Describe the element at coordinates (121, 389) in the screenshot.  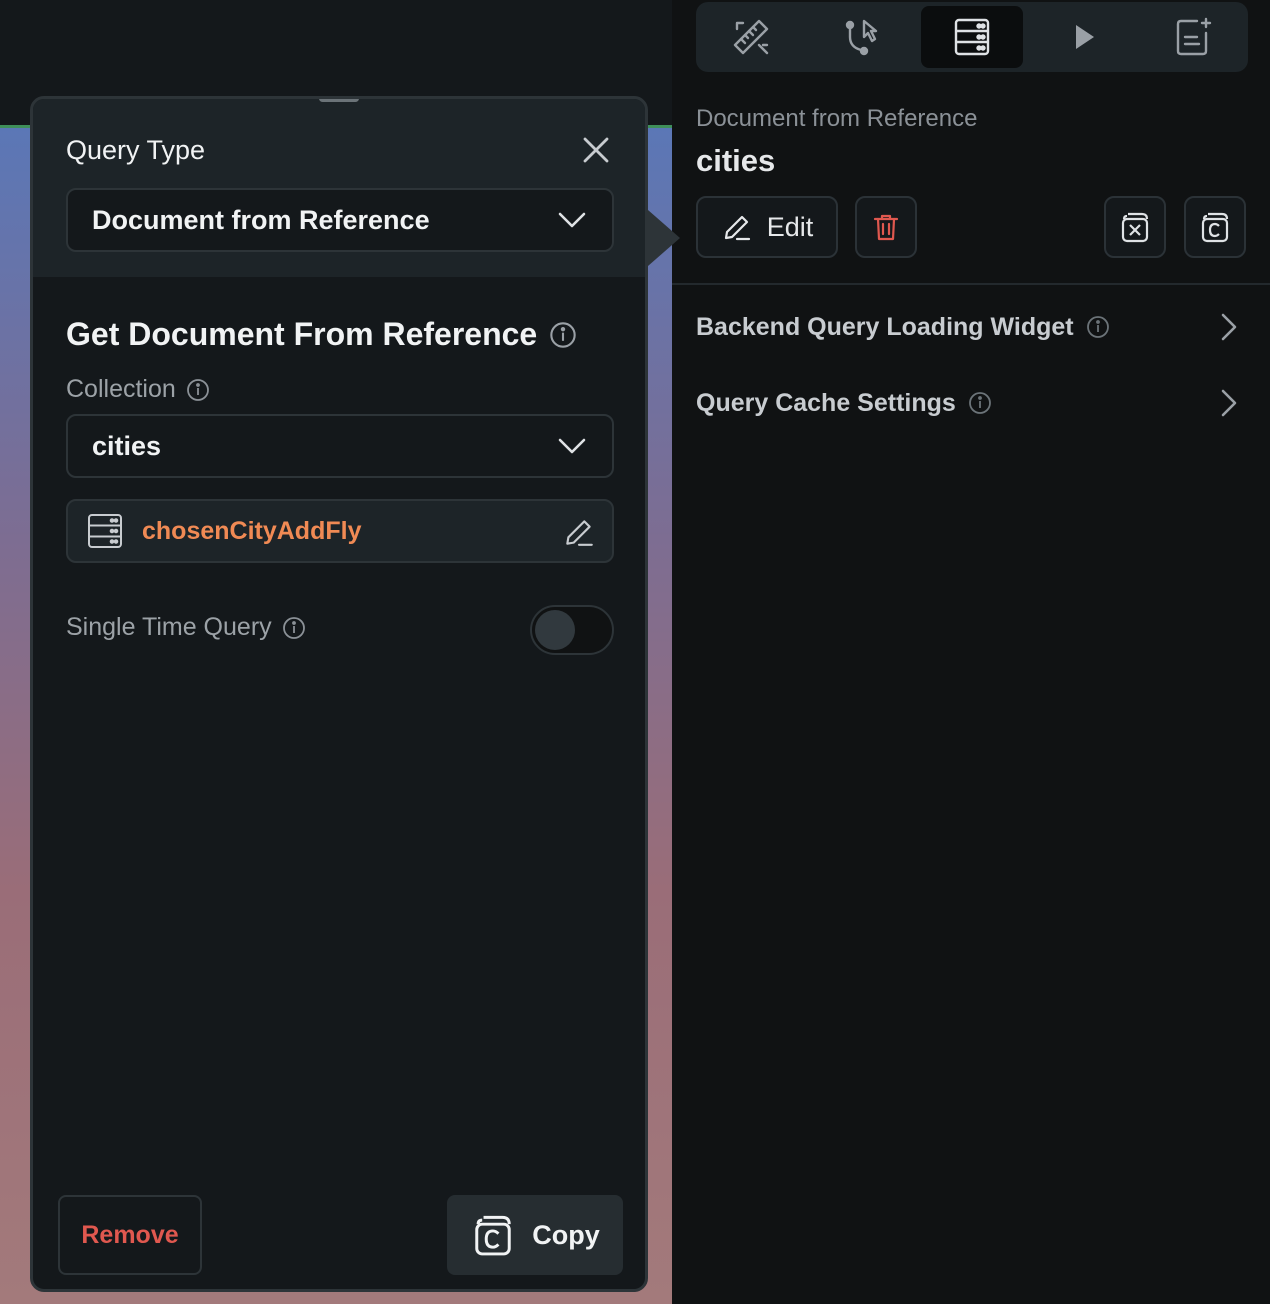
I see `collection-label-text: Collection` at that location.